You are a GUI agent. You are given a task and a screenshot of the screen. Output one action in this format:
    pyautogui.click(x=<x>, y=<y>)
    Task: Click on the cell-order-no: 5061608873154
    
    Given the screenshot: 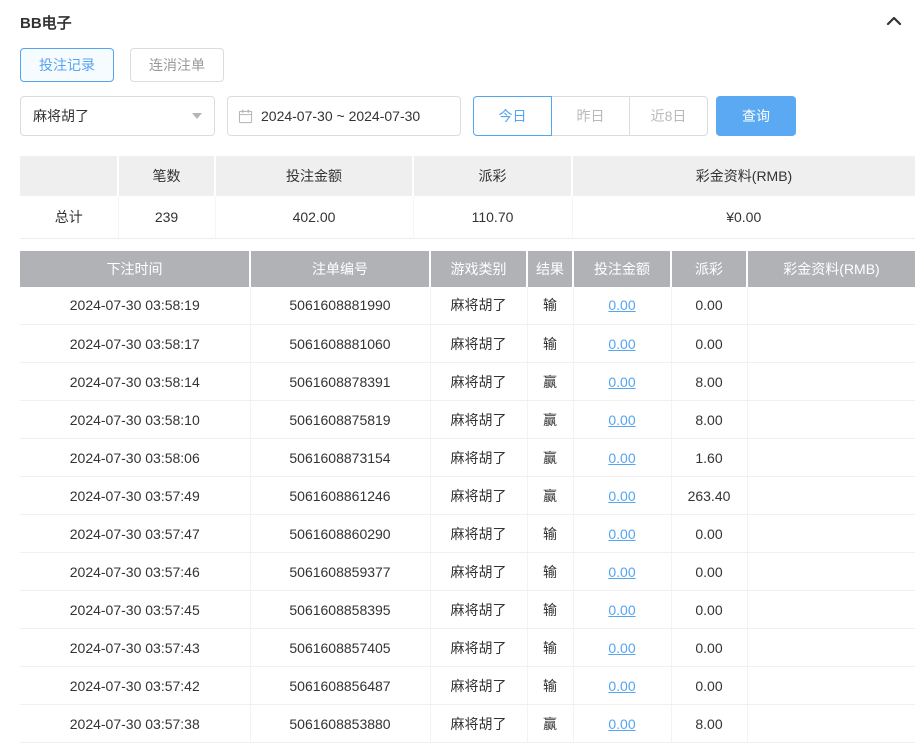 What is the action you would take?
    pyautogui.click(x=340, y=457)
    